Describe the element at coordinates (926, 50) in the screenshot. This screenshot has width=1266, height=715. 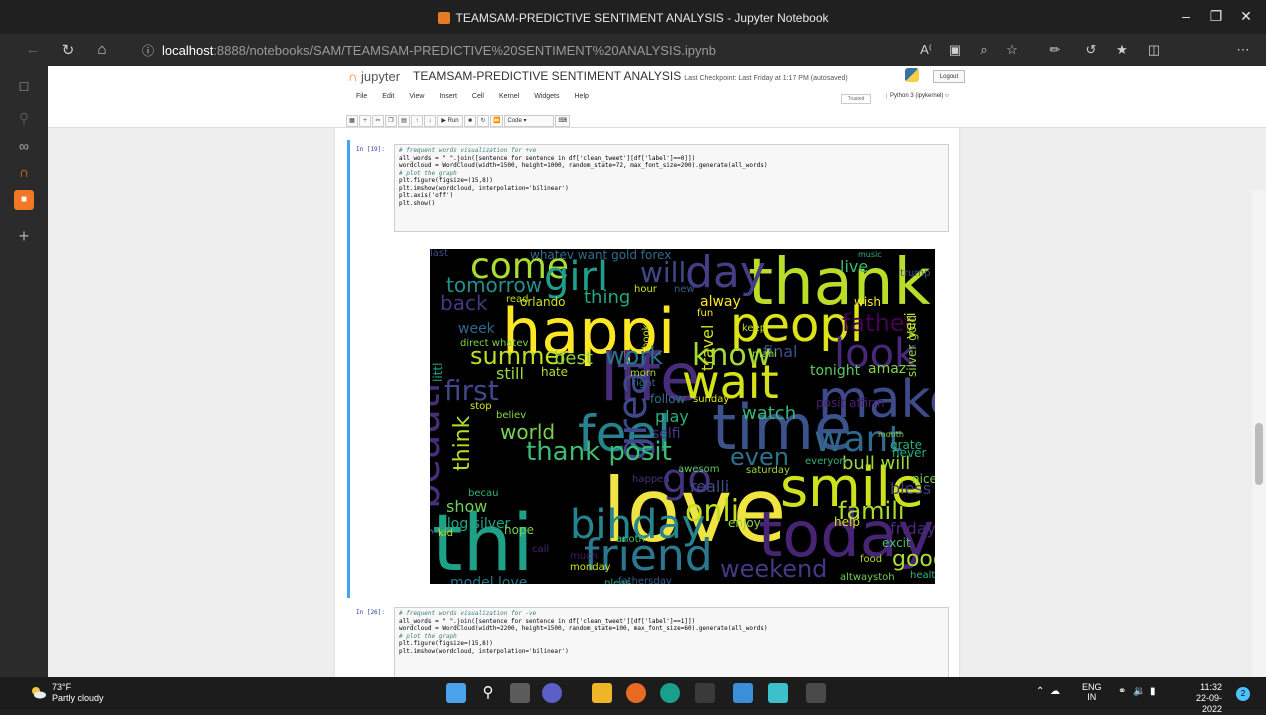
I see `read-aloud-icon: A⁽` at that location.